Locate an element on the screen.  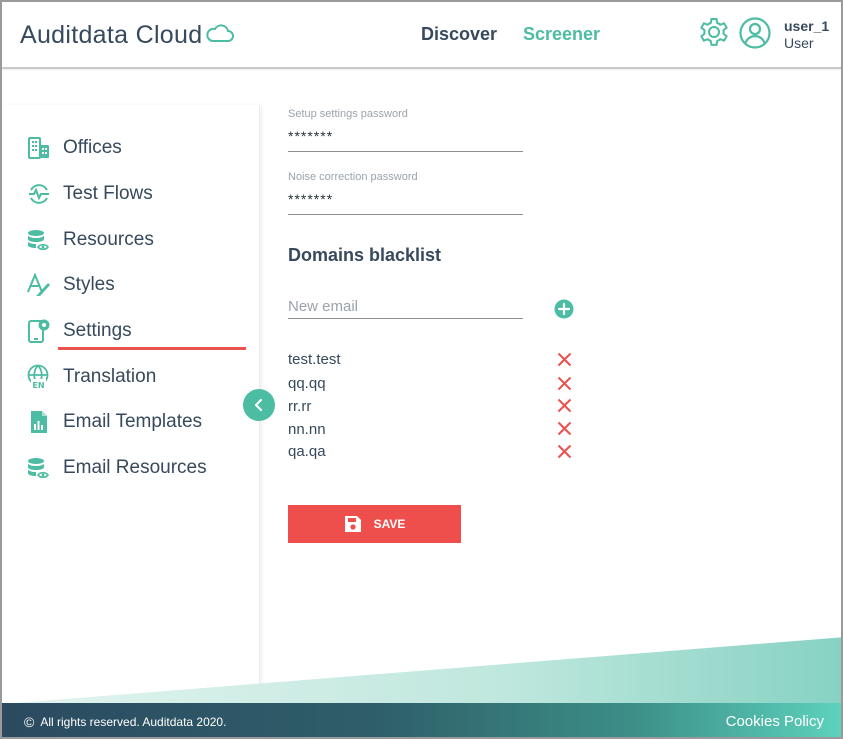
sidebar-item-label: Email Resources is located at coordinates (135, 467).